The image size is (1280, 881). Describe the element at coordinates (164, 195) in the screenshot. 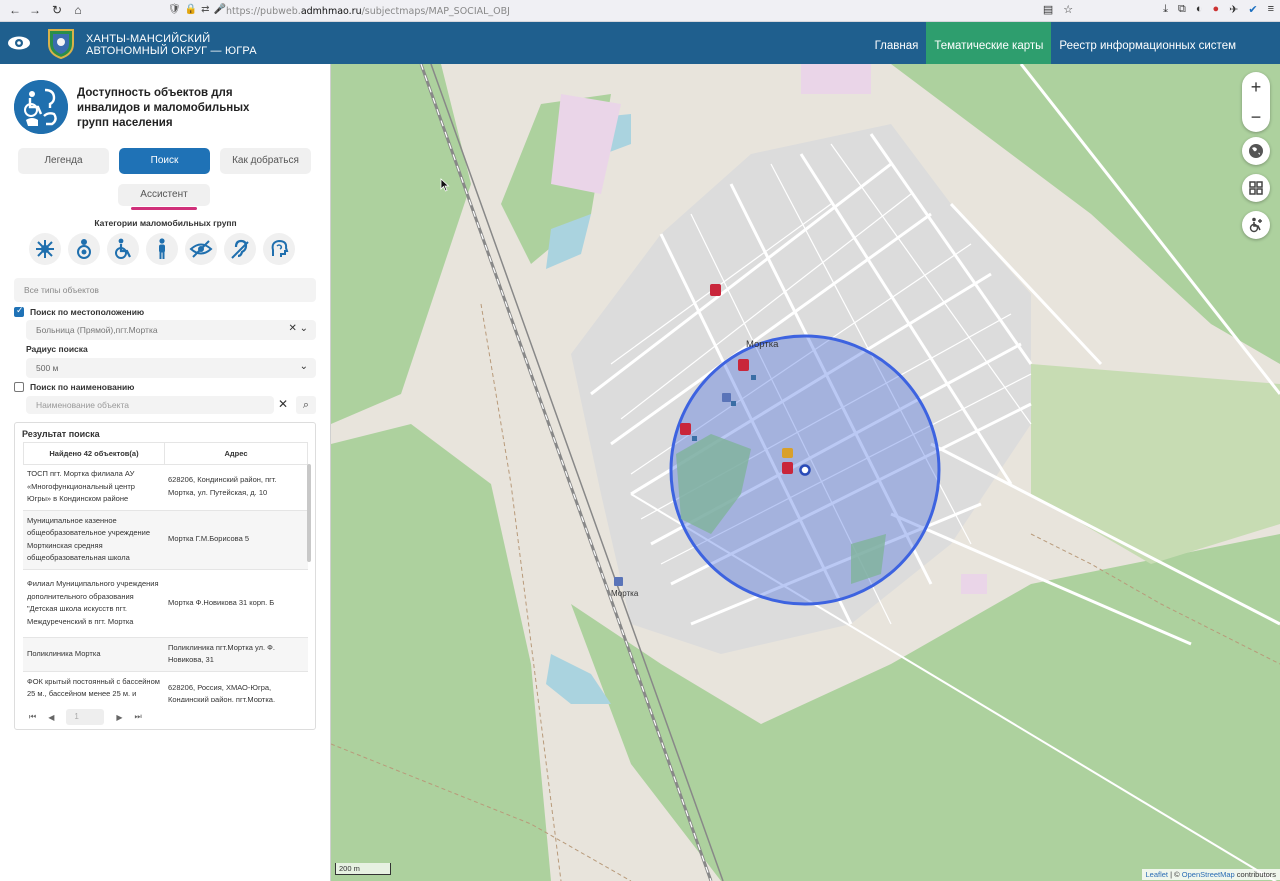

I see `tab-assistant: Ассистент` at that location.